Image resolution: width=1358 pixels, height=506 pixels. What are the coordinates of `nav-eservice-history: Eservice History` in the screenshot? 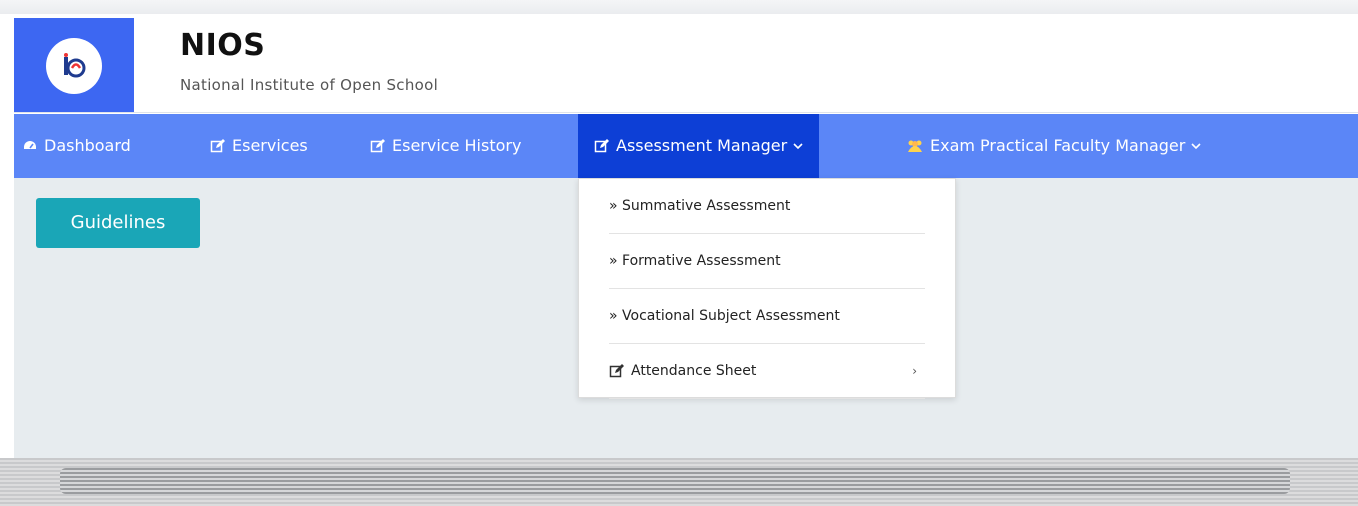 It's located at (445, 146).